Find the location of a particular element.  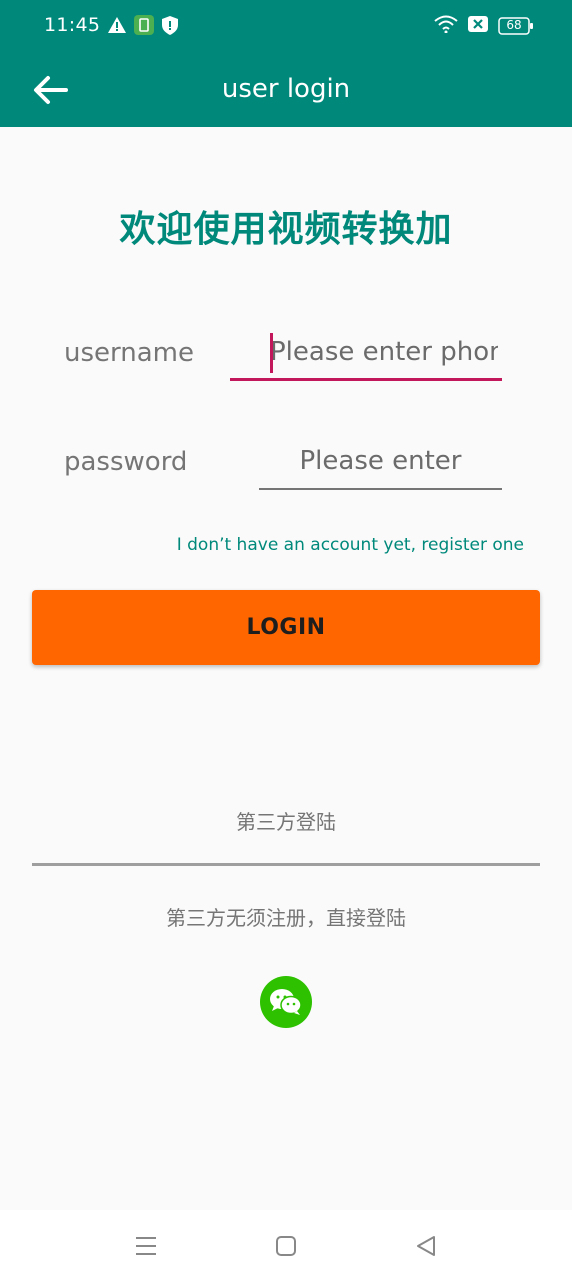

page-title: user login is located at coordinates (286, 89).